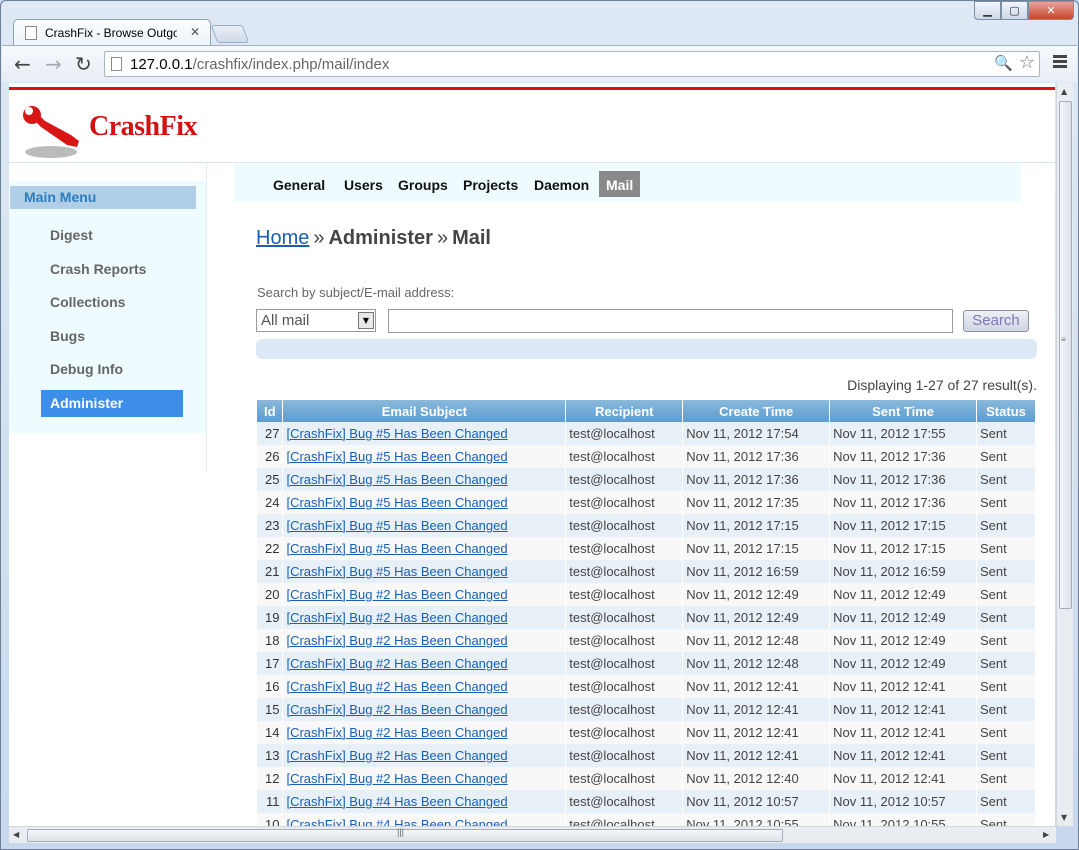 Image resolution: width=1079 pixels, height=850 pixels. I want to click on cell-id: 20, so click(270, 594).